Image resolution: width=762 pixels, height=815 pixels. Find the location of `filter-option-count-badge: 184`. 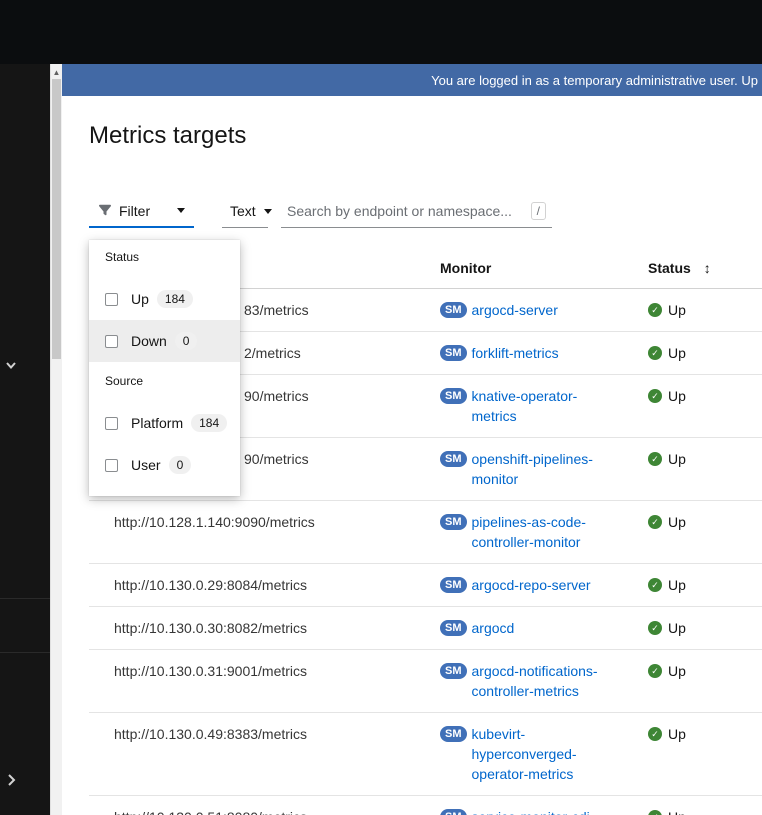

filter-option-count-badge: 184 is located at coordinates (174, 299).